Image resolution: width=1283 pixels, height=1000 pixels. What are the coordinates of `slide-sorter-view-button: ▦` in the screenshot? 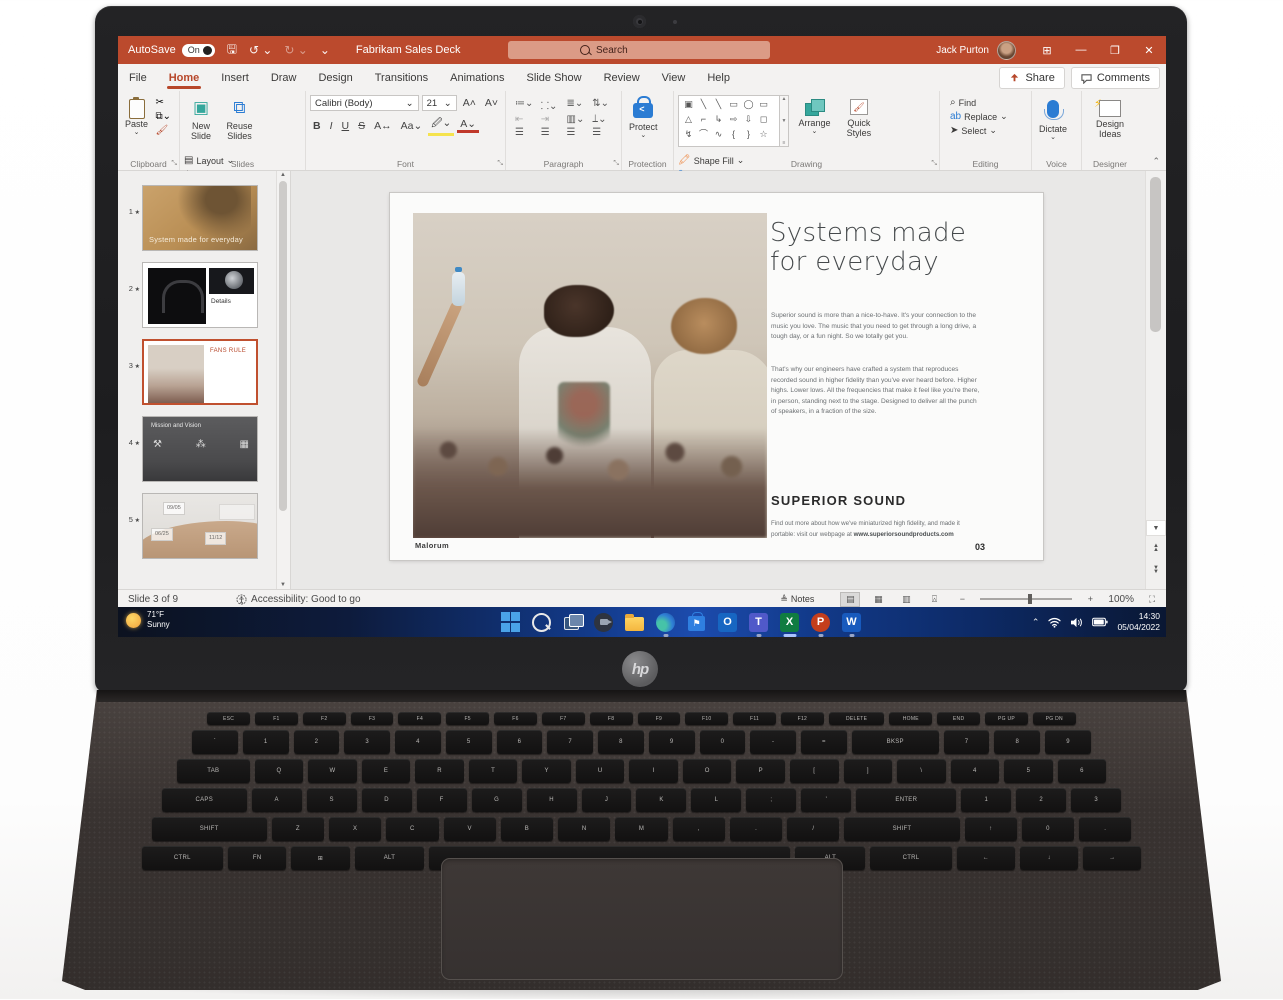 It's located at (878, 599).